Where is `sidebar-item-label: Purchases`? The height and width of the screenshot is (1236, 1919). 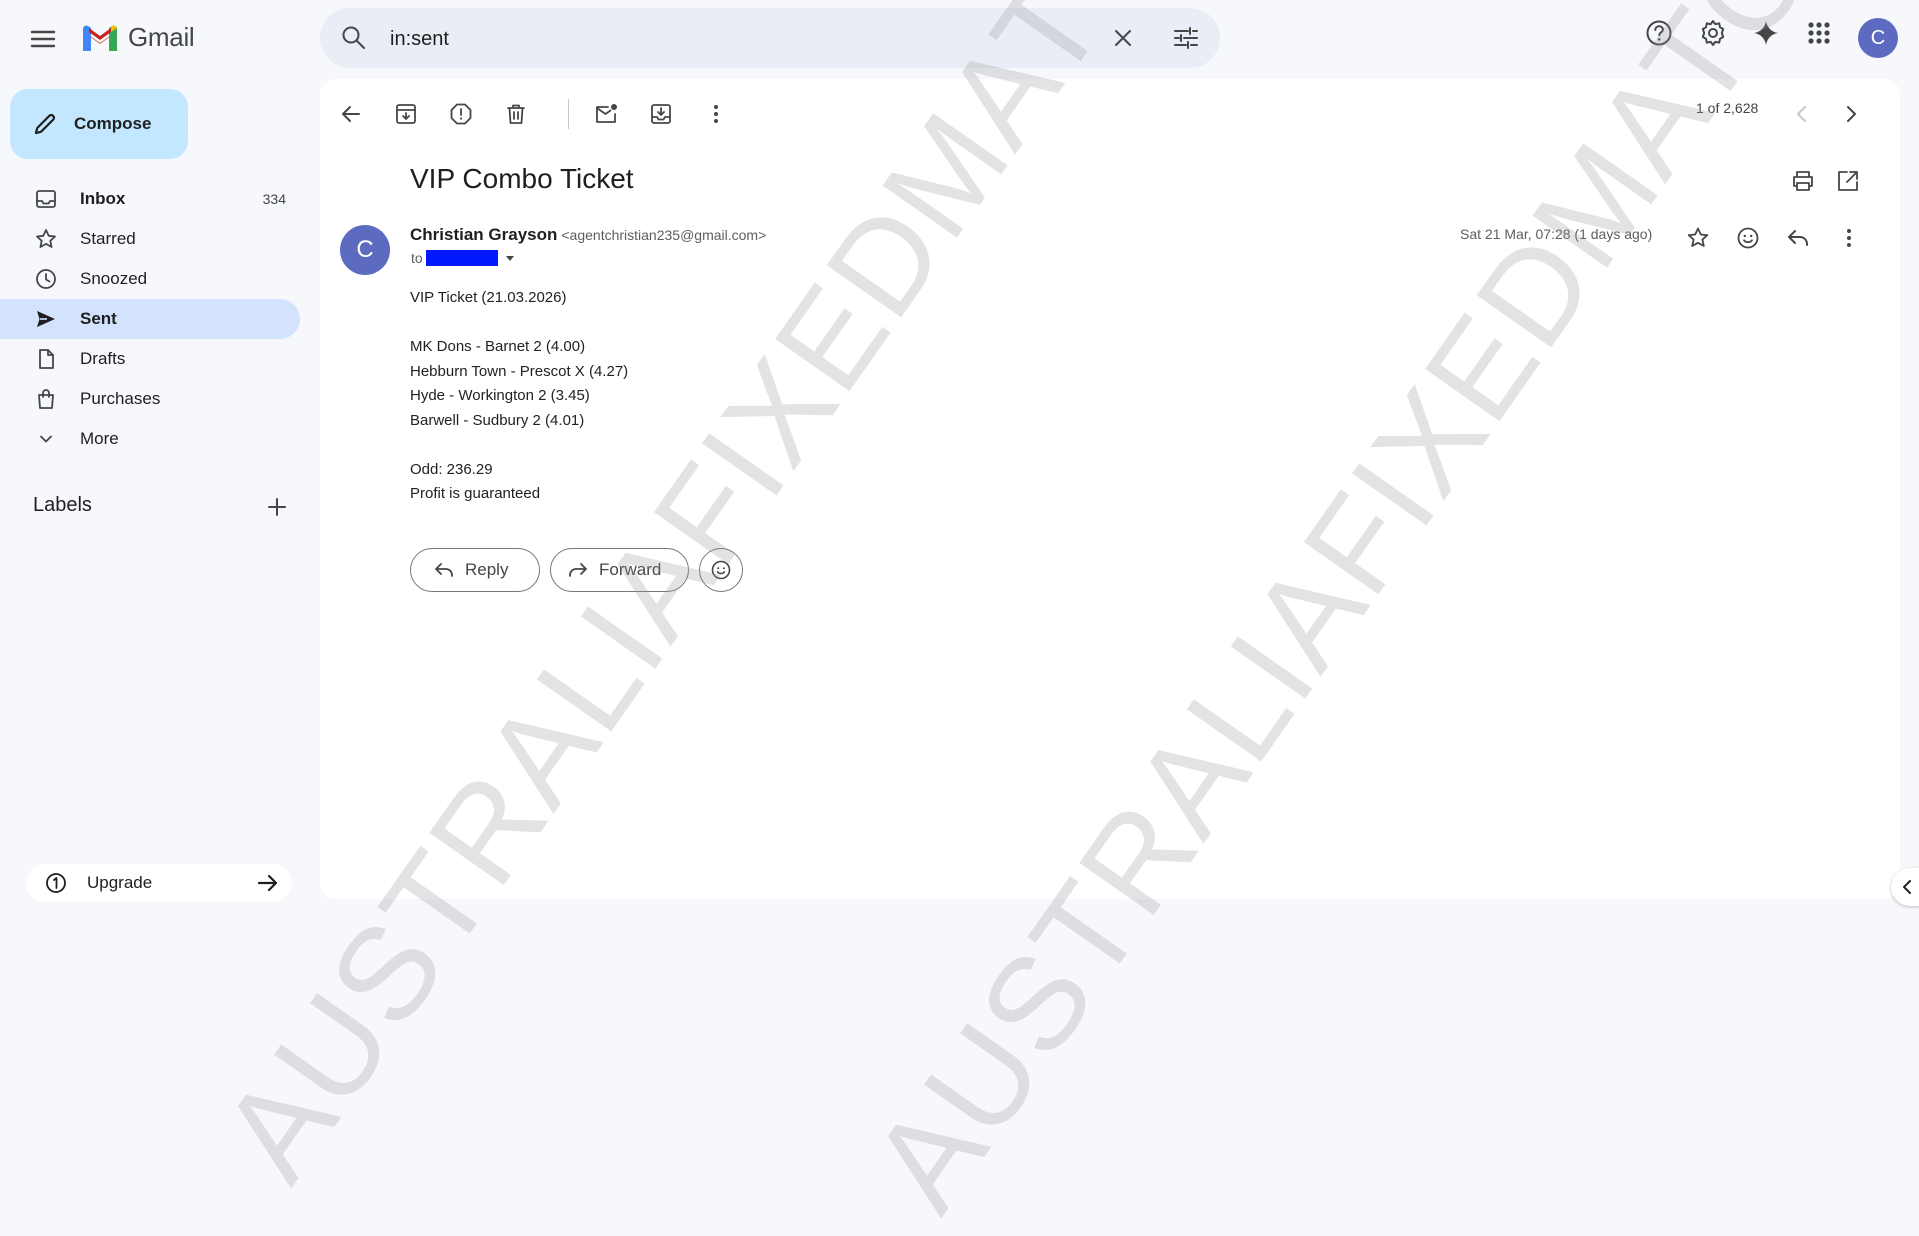
sidebar-item-label: Purchases is located at coordinates (120, 398).